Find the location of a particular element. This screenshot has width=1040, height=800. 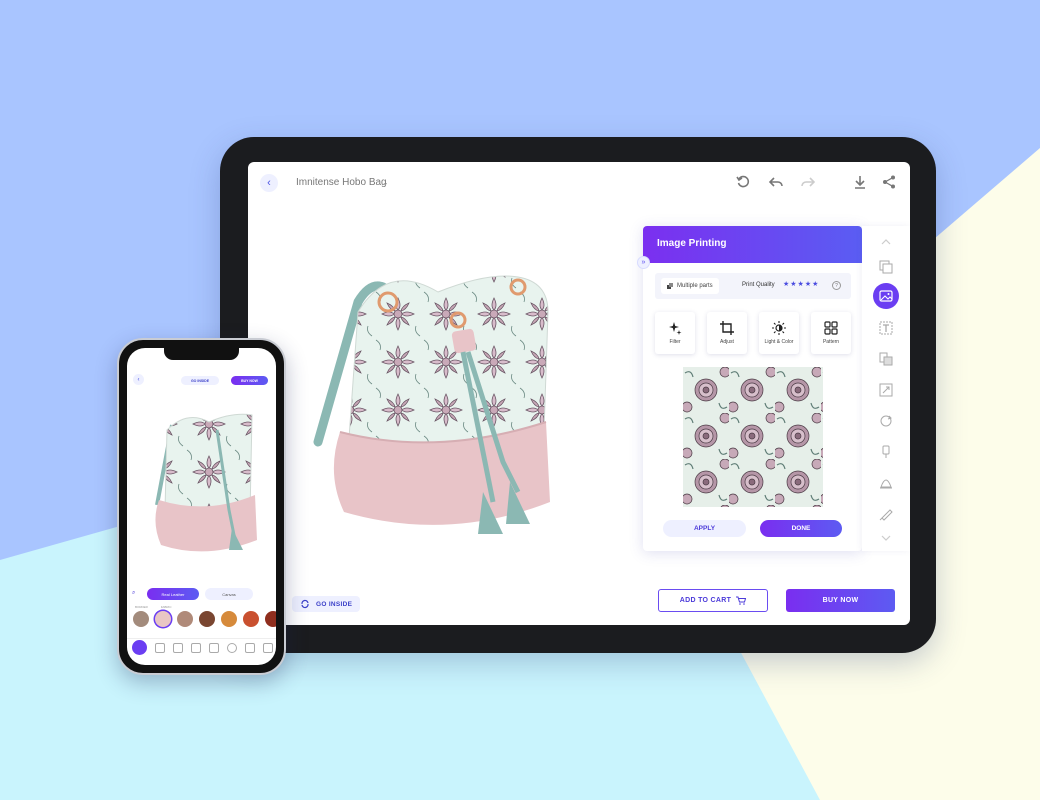

share-icon is located at coordinates (889, 182).